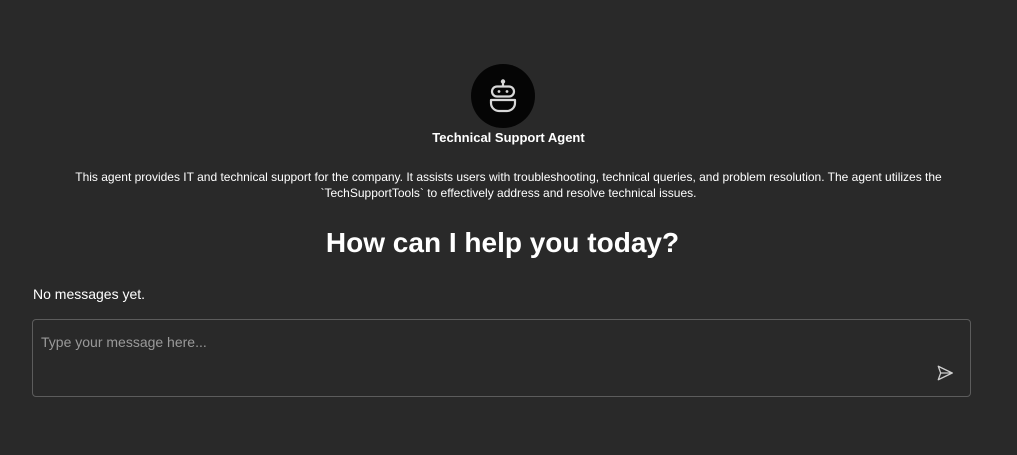 The height and width of the screenshot is (455, 1017). I want to click on agent-name: Technical Support Agent, so click(508, 137).